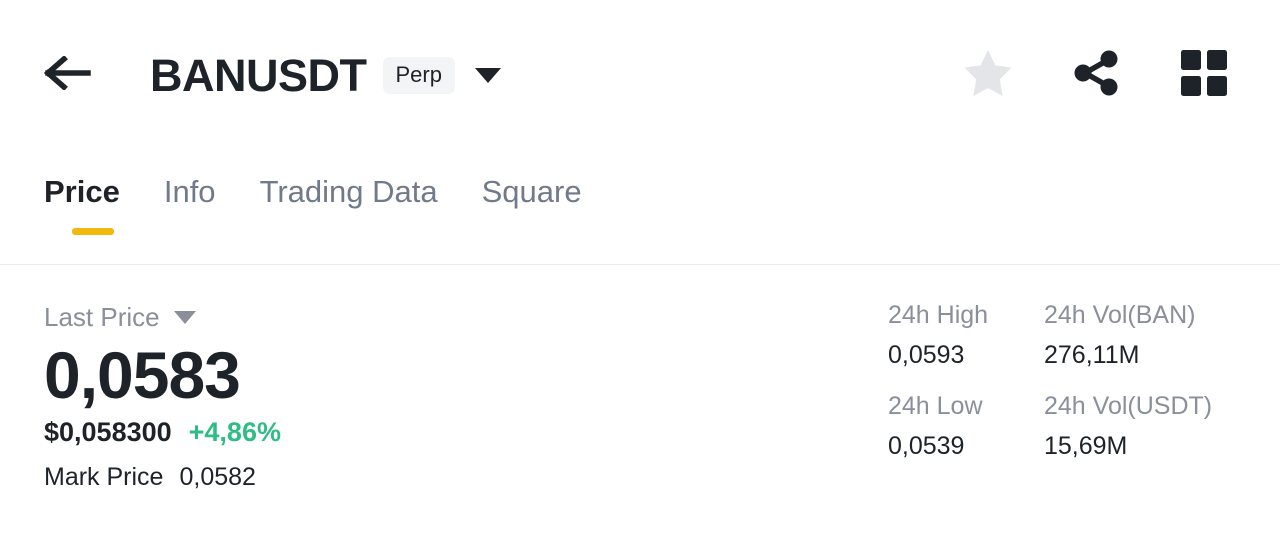 The height and width of the screenshot is (556, 1280). I want to click on tab-divider, so click(640, 264).